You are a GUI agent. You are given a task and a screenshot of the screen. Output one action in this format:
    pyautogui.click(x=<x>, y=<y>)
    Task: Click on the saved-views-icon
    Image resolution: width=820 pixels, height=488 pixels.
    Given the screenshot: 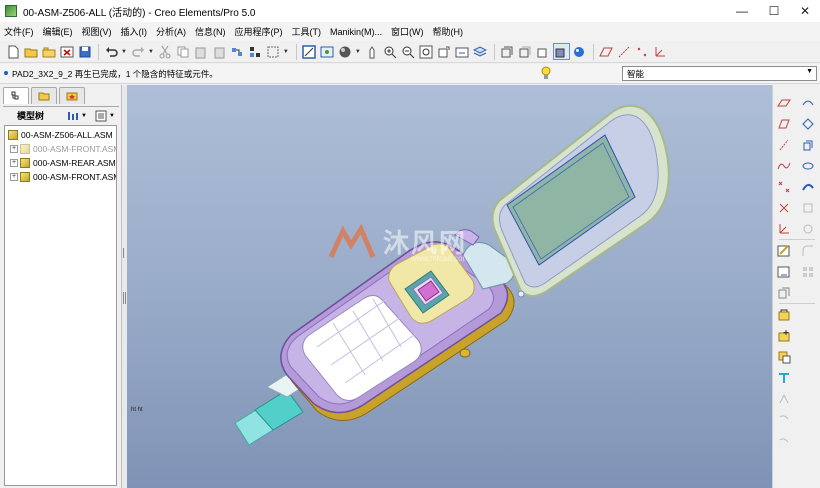 What is the action you would take?
    pyautogui.click(x=462, y=51)
    